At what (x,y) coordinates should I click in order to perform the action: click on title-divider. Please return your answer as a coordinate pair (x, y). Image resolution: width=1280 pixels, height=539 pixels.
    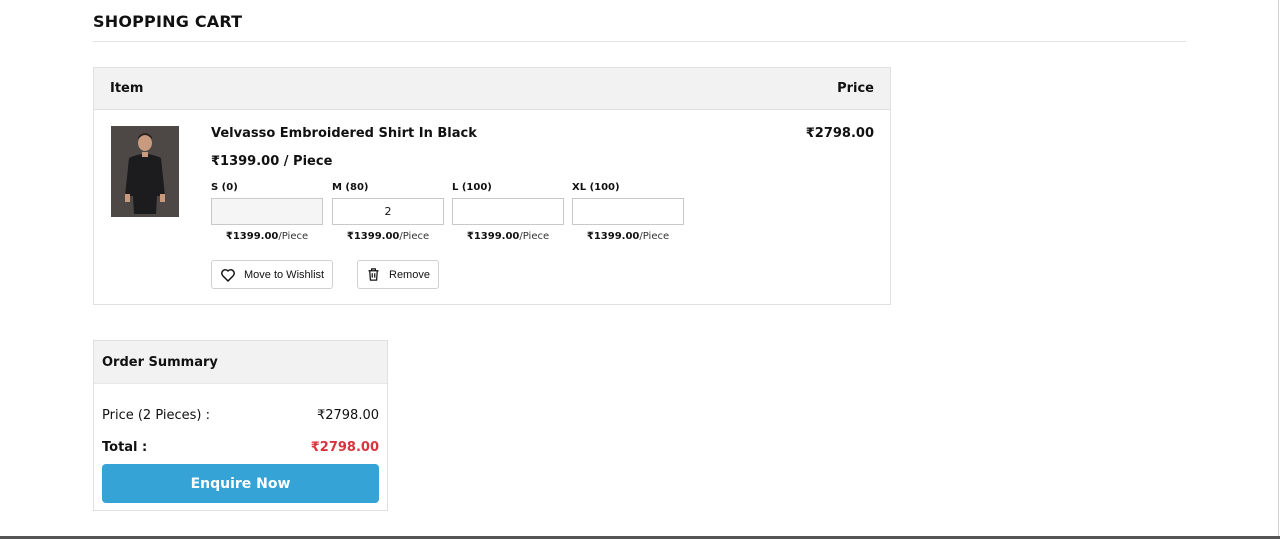
    Looking at the image, I should click on (639, 41).